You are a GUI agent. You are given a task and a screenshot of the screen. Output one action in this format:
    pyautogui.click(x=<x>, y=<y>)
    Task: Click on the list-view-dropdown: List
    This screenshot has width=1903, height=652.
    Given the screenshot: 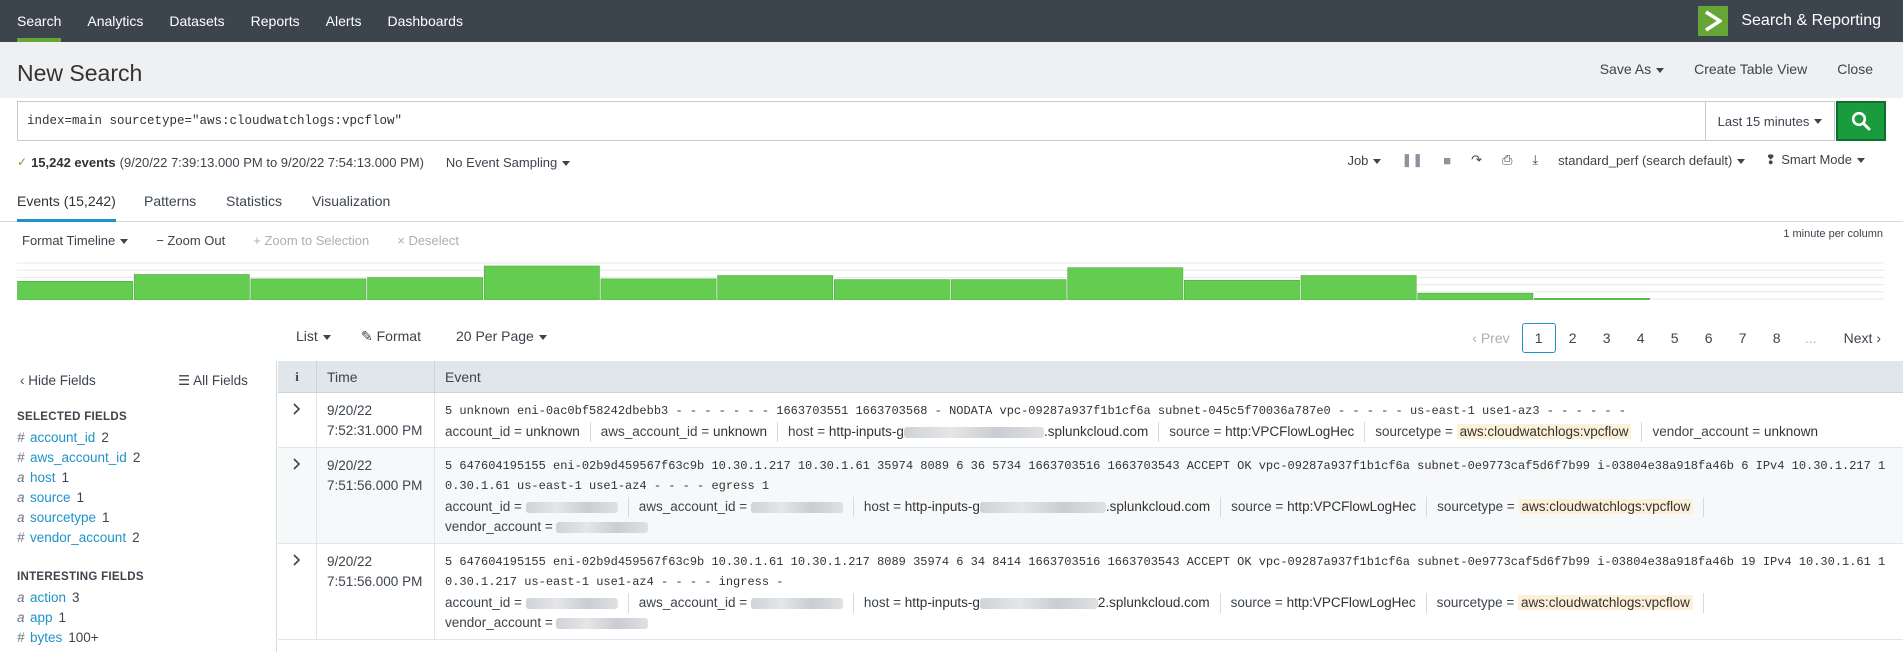 What is the action you would take?
    pyautogui.click(x=313, y=336)
    